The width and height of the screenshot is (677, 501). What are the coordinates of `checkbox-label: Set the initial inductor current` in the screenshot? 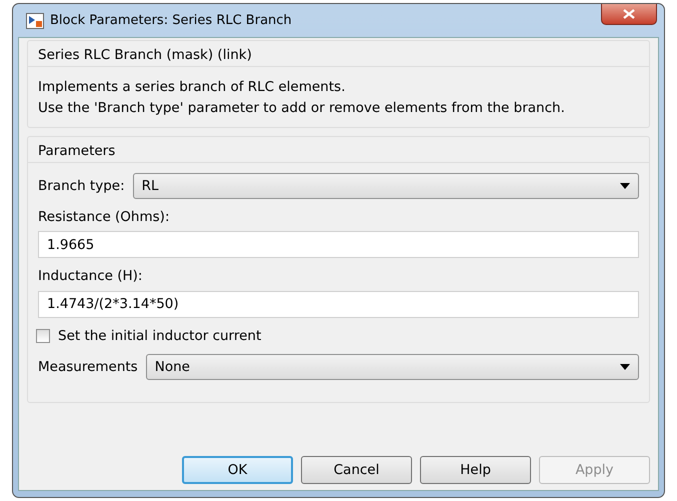 It's located at (160, 336).